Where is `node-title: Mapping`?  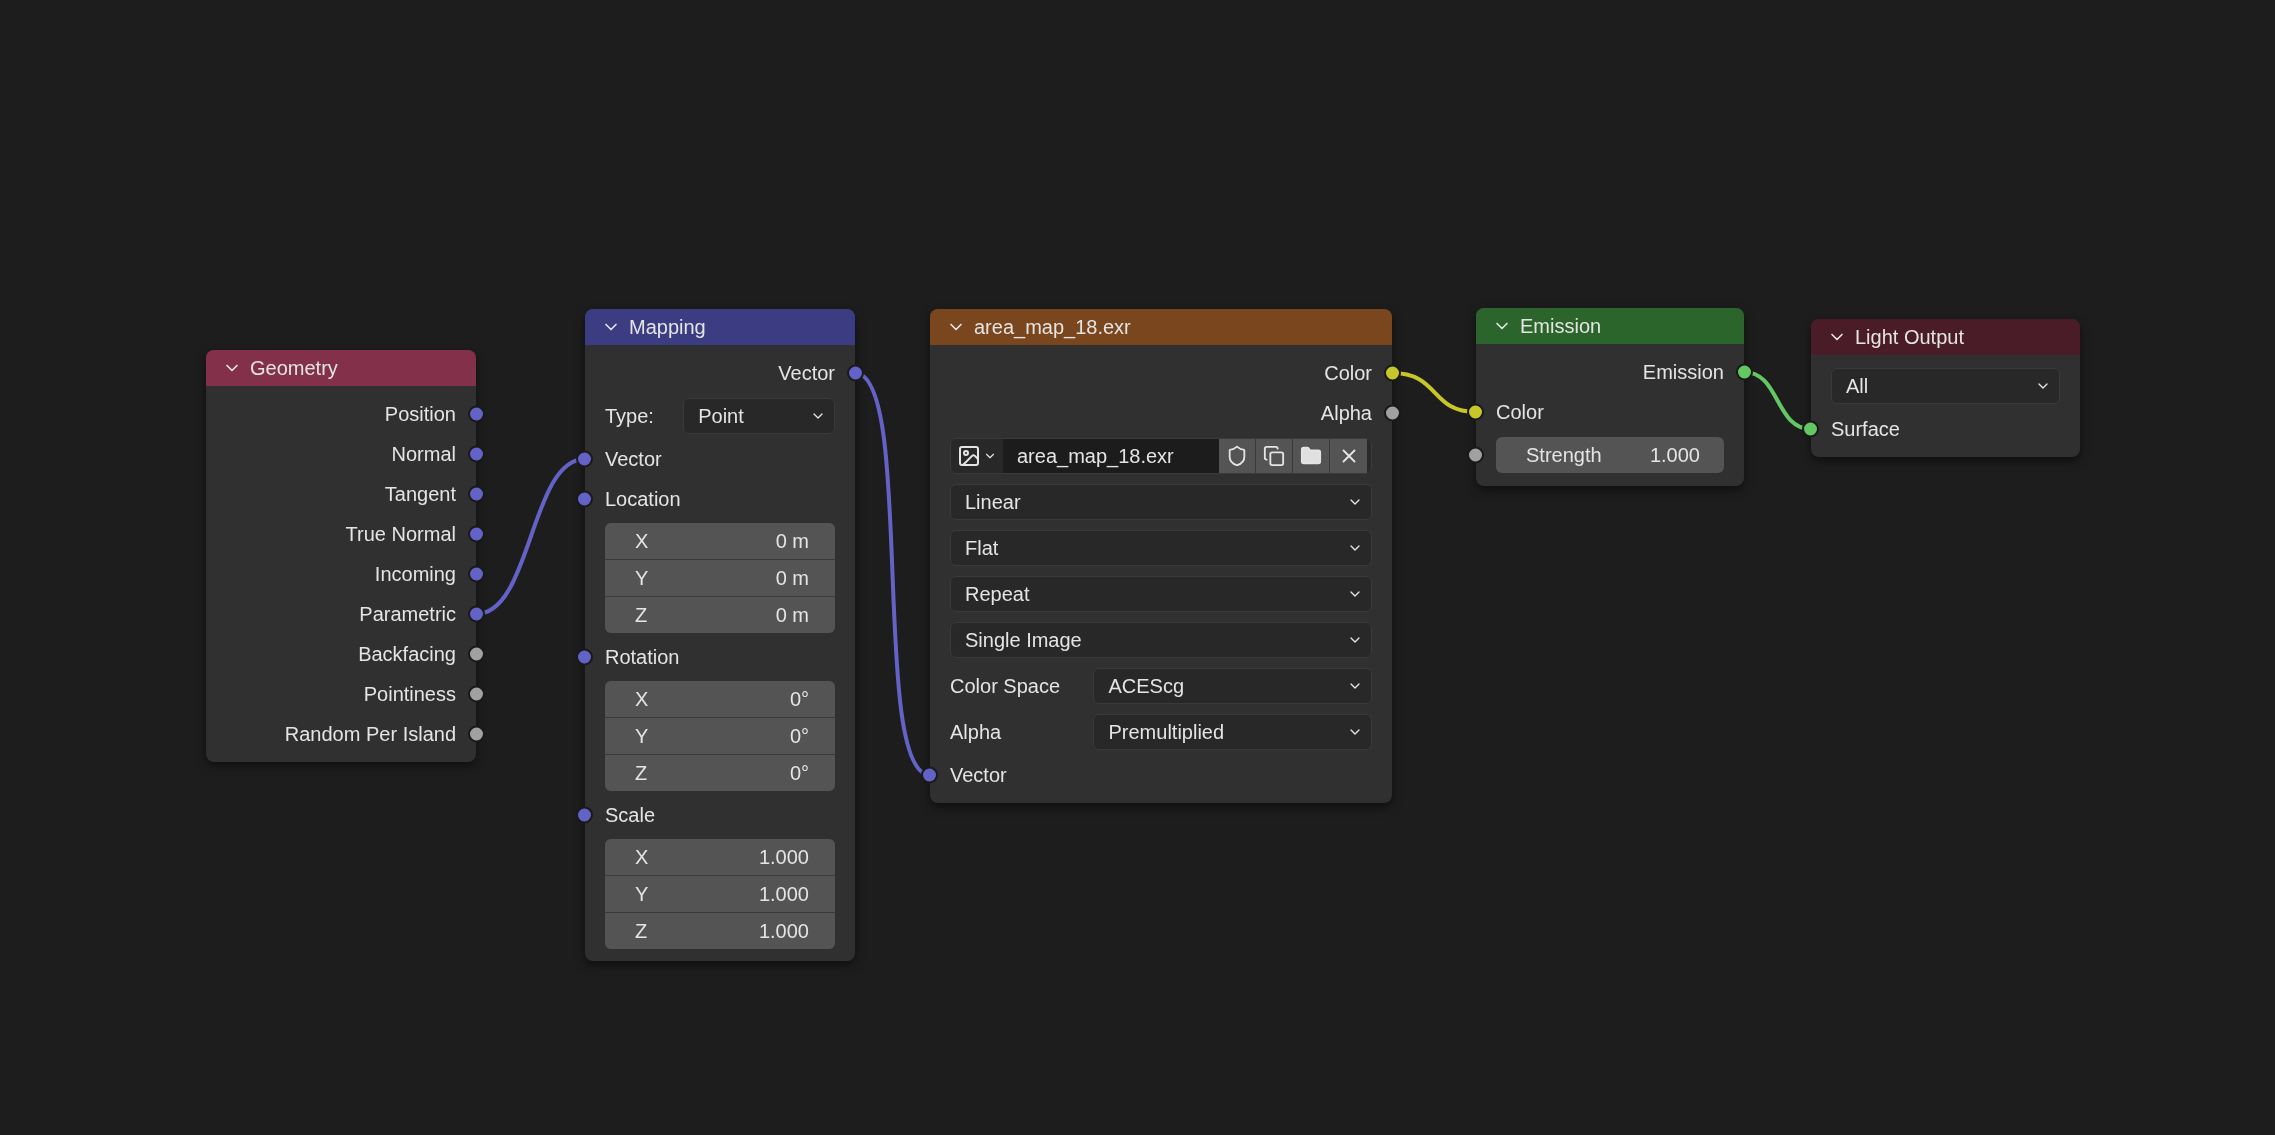
node-title: Mapping is located at coordinates (667, 327).